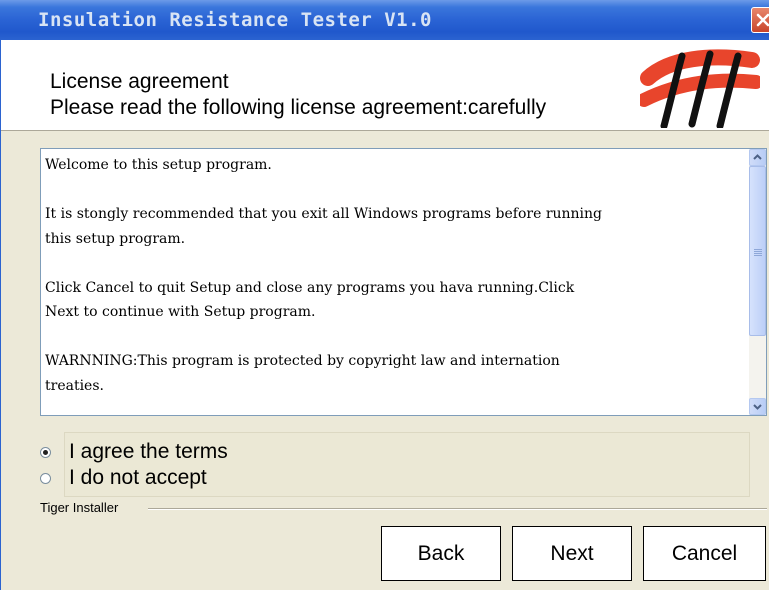  Describe the element at coordinates (138, 478) in the screenshot. I see `decline-label: I do not accept` at that location.